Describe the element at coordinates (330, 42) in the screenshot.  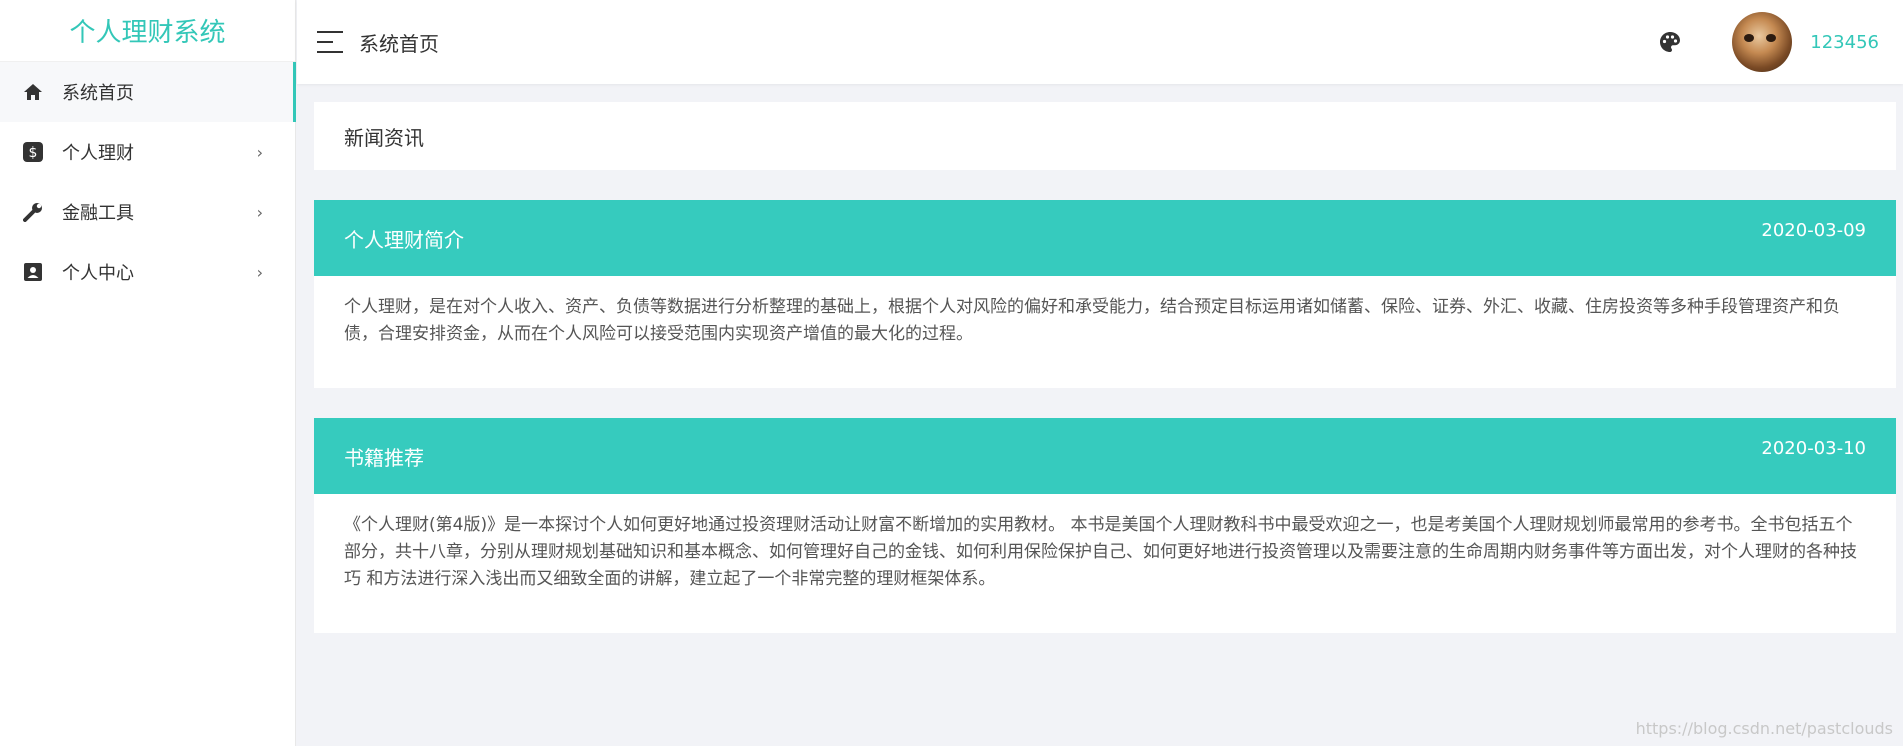
I see `menu-toggle-icon` at that location.